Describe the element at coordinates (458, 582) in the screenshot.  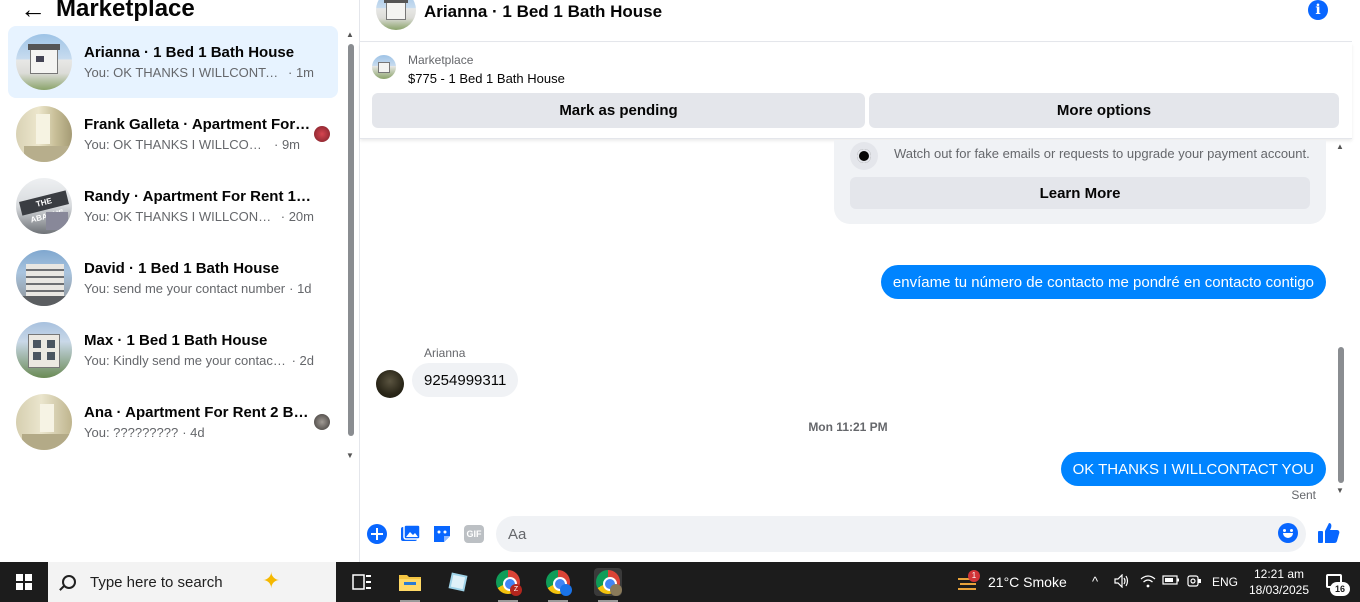
I see `notes-app-icon` at that location.